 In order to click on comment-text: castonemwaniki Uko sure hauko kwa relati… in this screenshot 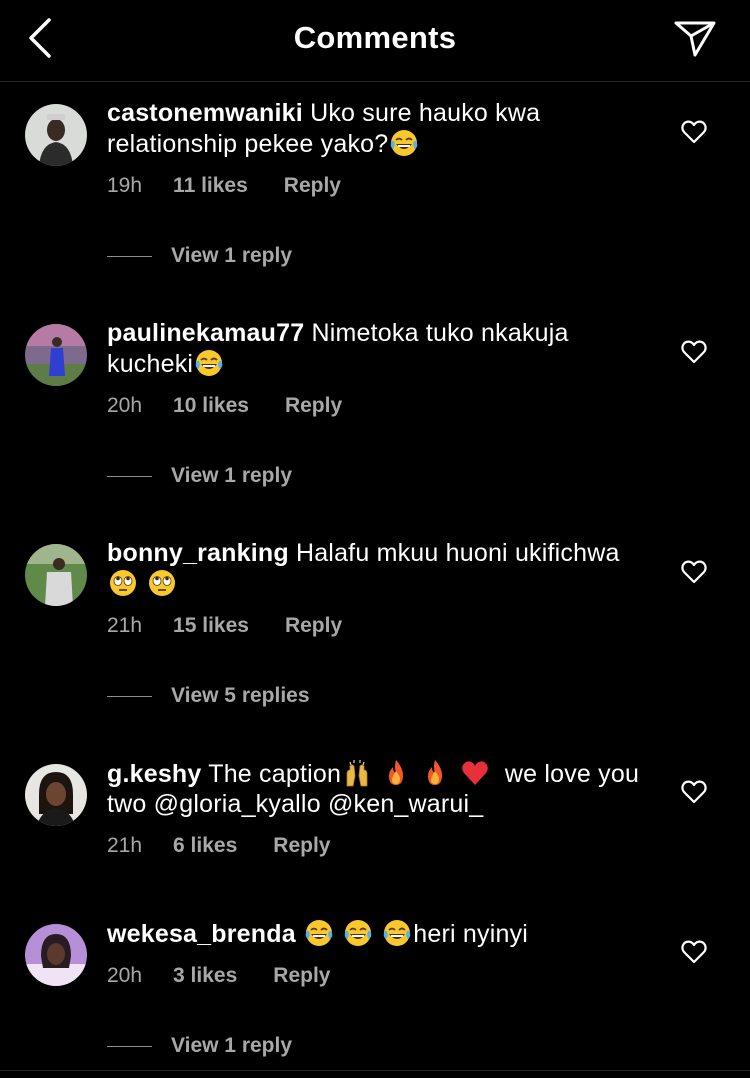, I will do `click(377, 128)`.